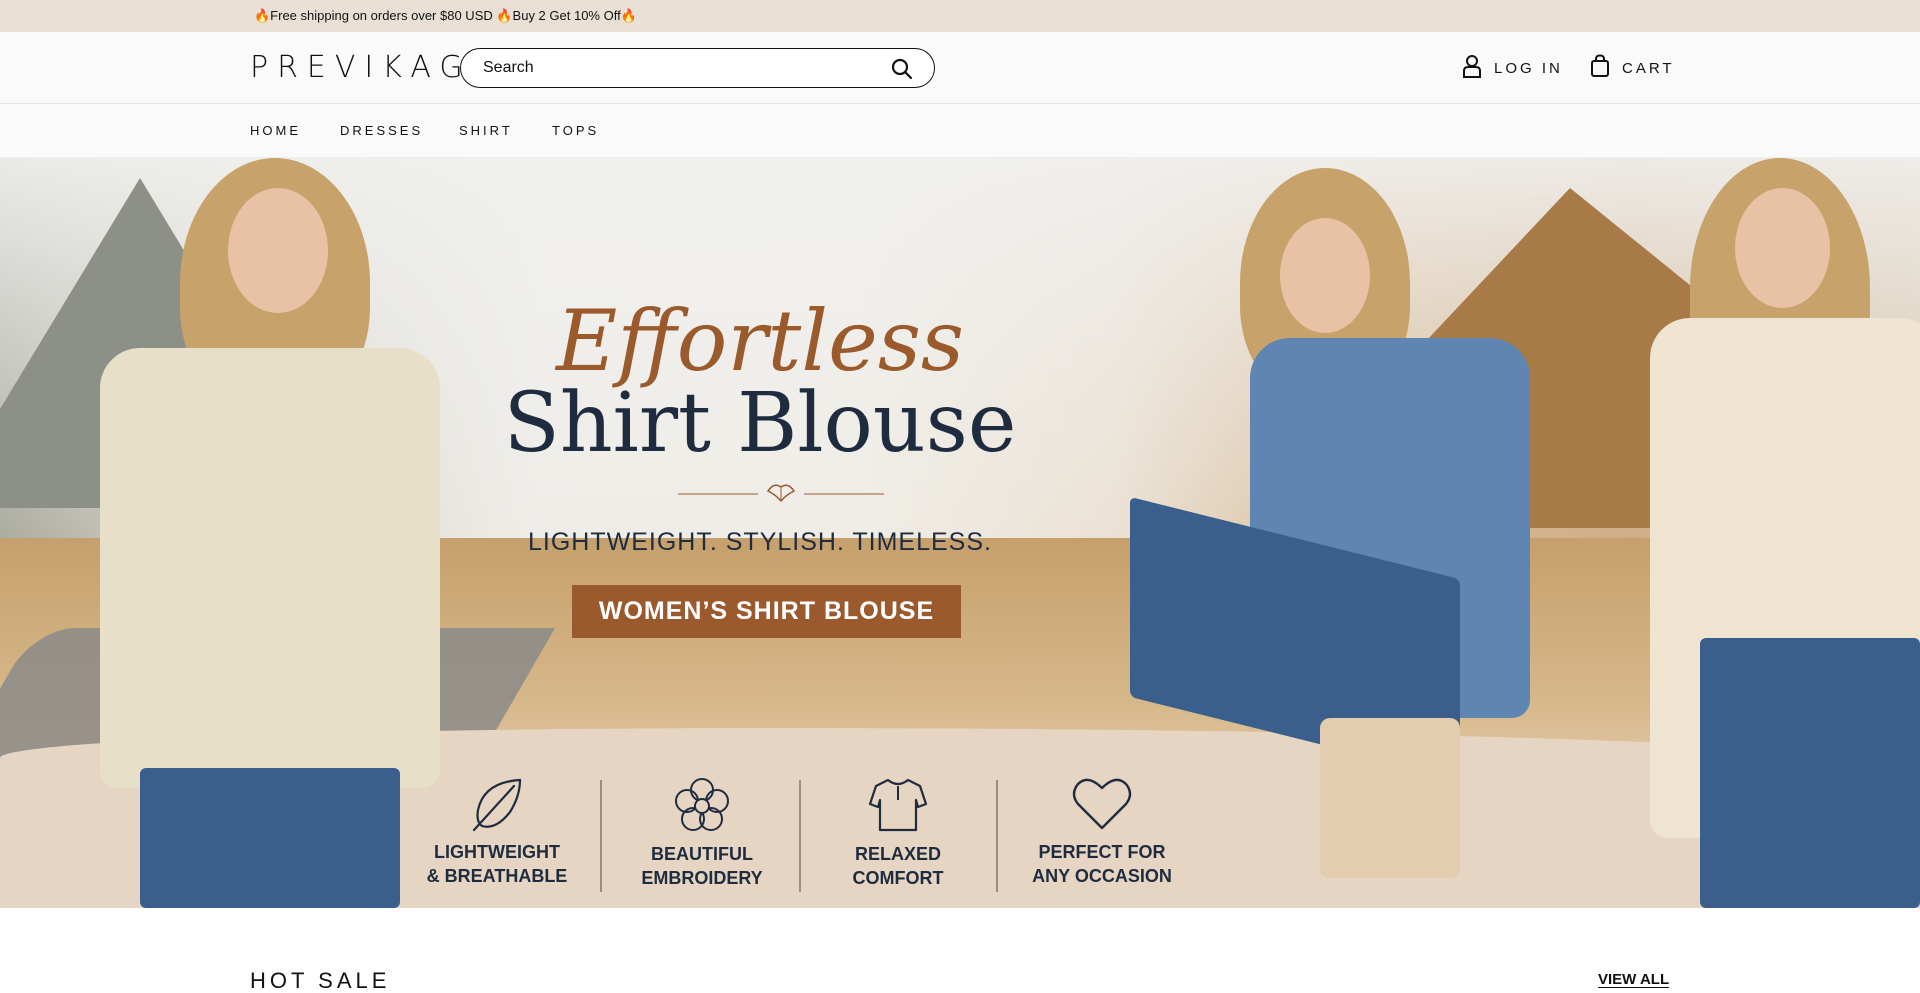 The width and height of the screenshot is (1920, 993). Describe the element at coordinates (497, 805) in the screenshot. I see `leaf-icon` at that location.